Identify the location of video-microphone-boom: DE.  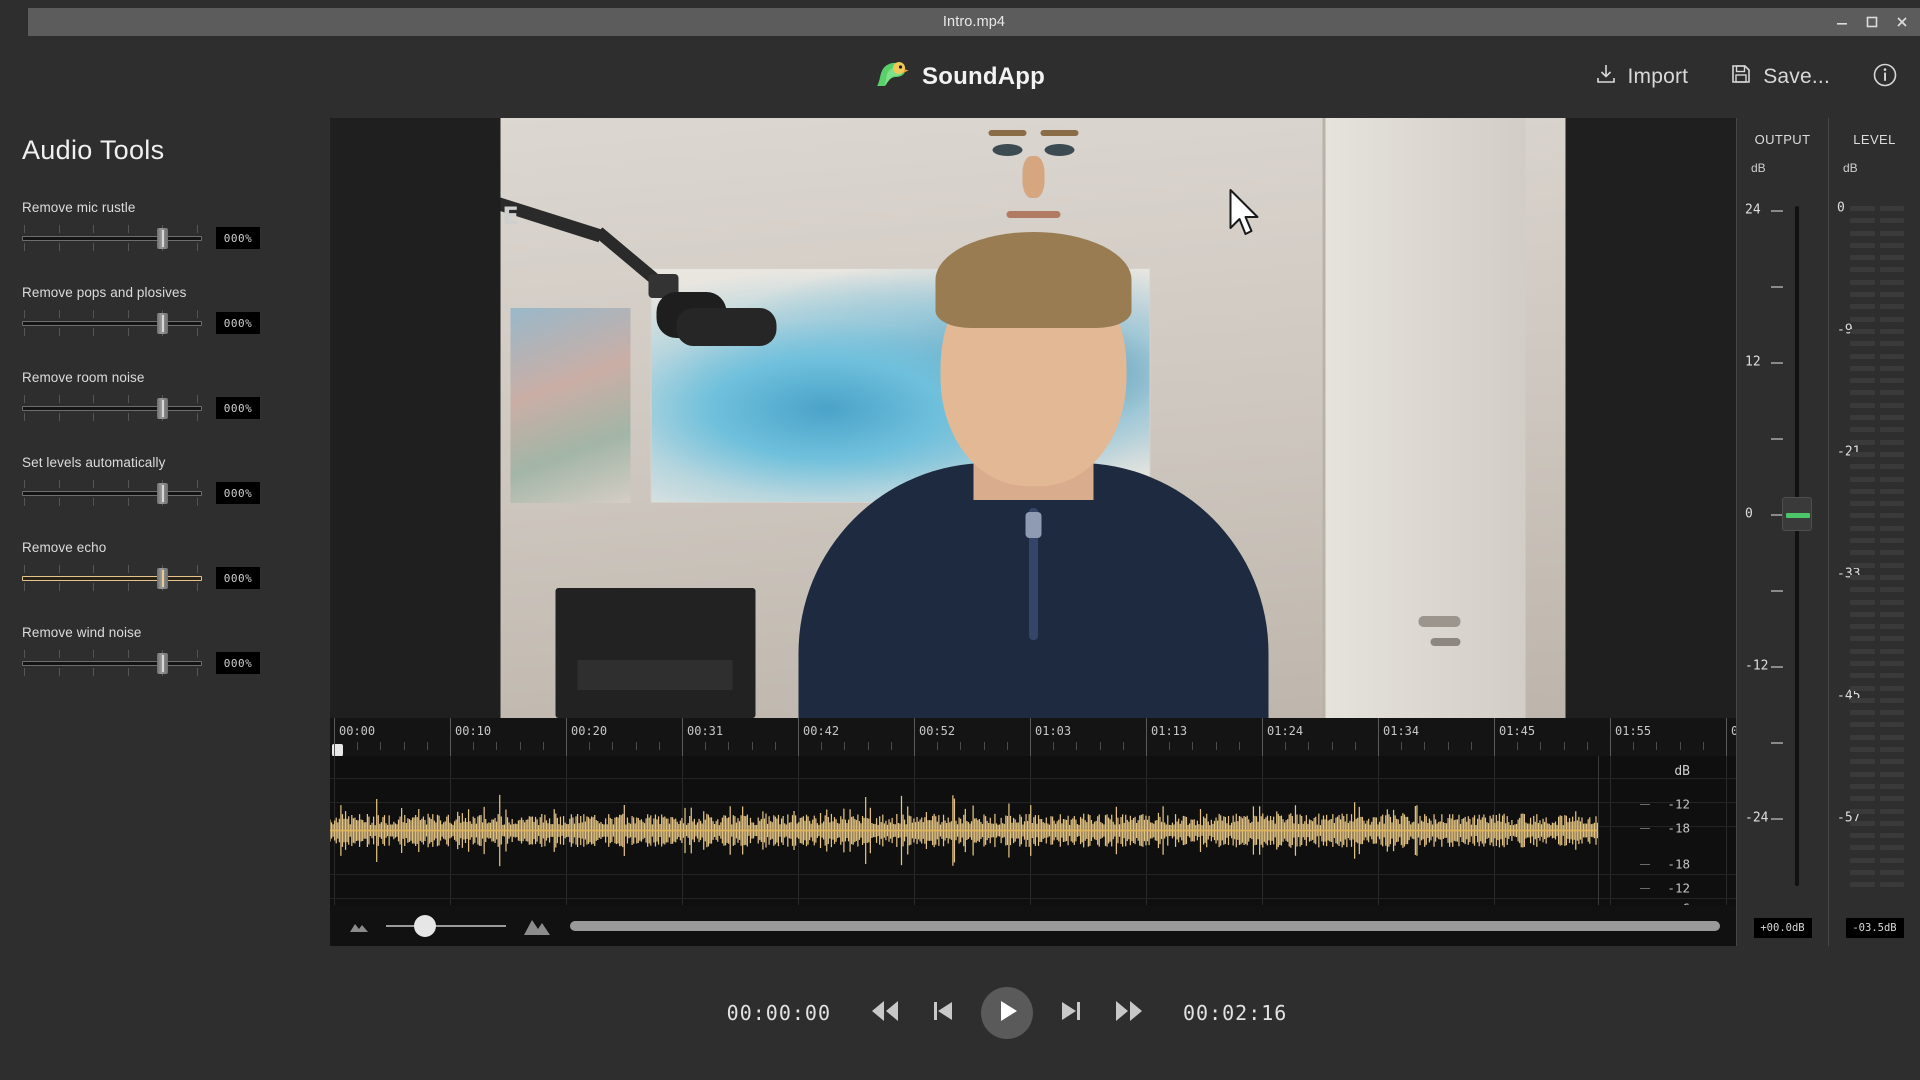
(655, 273).